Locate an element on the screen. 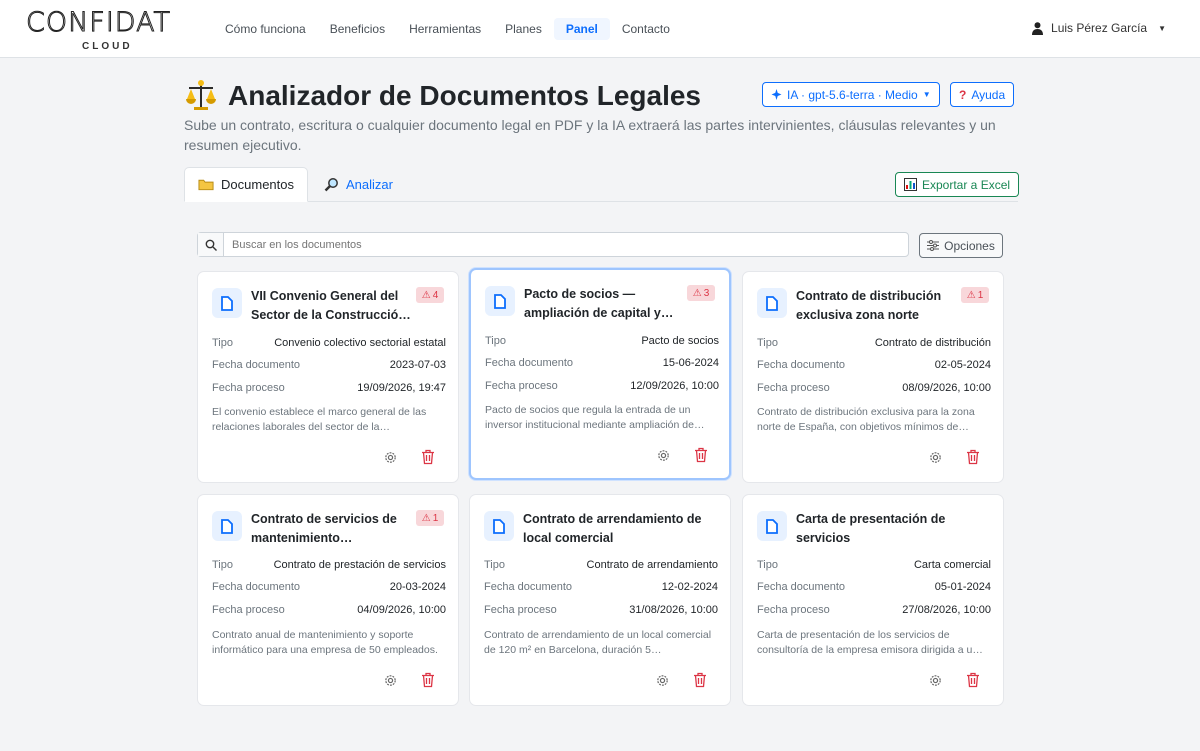  confidat-logo: CONFIDAT CLOUD is located at coordinates (107, 30).